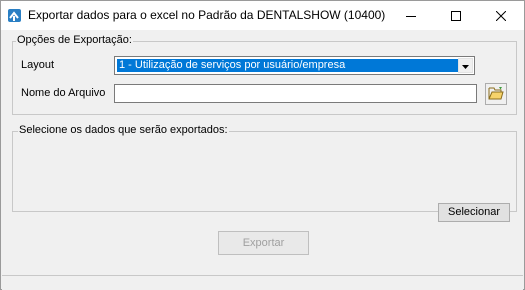  What do you see at coordinates (474, 212) in the screenshot?
I see `select-button: Selecionar` at bounding box center [474, 212].